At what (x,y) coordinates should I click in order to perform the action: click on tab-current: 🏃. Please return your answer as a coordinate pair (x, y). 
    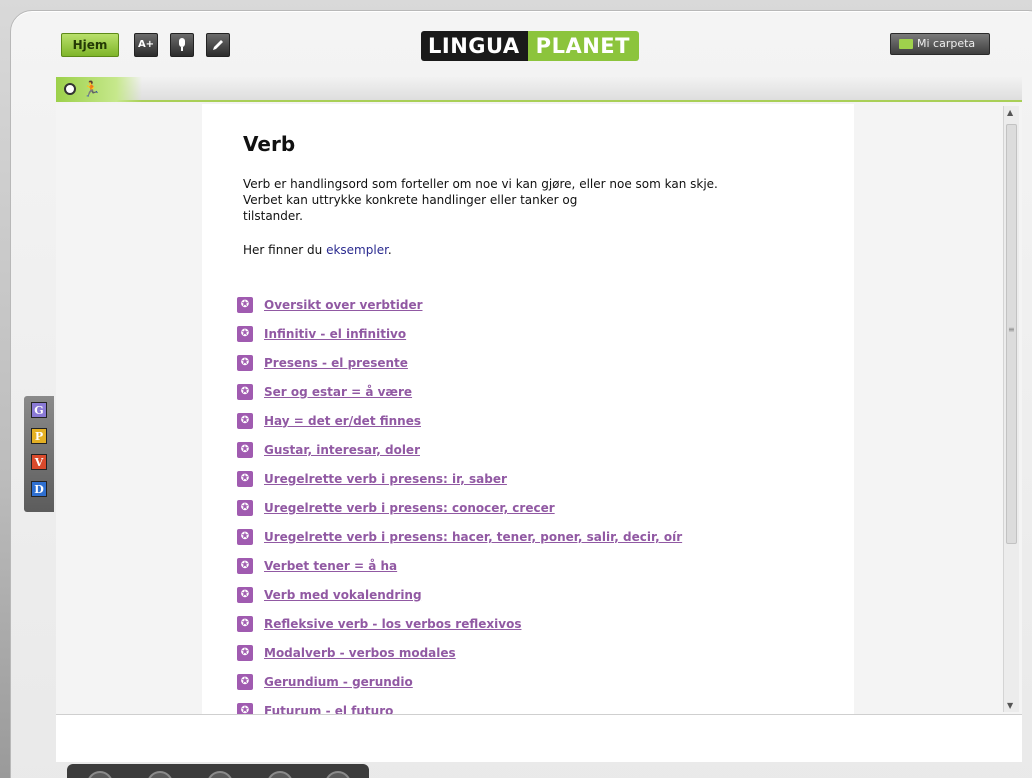
    Looking at the image, I should click on (99, 89).